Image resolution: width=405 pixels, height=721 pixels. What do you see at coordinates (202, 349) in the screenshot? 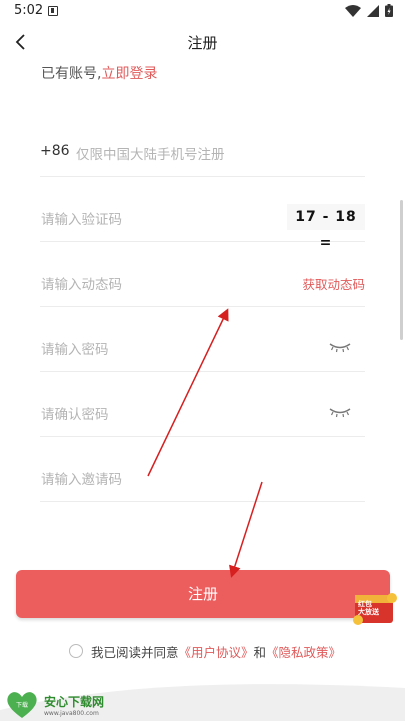
I see `password-field: 请输入密码` at bounding box center [202, 349].